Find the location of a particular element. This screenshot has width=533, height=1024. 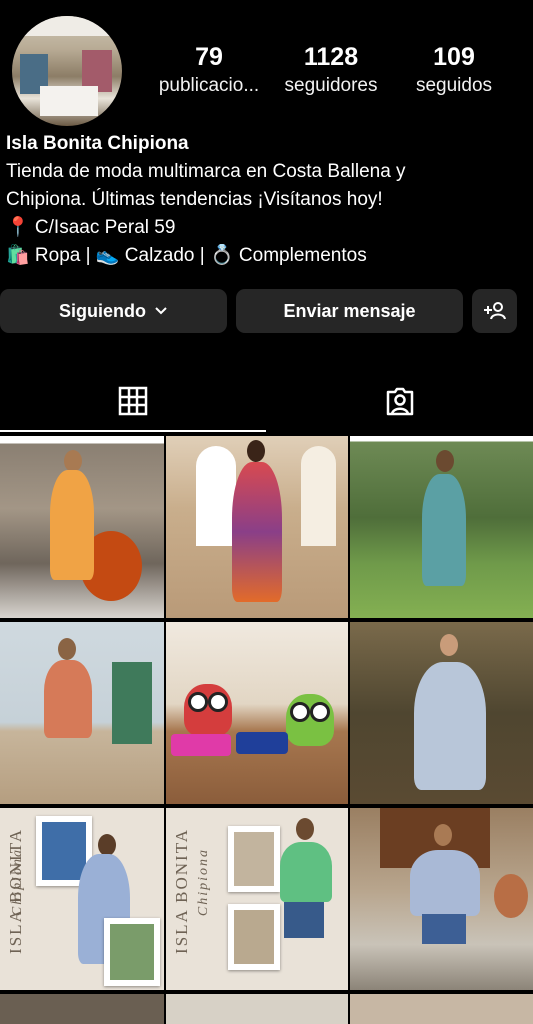

profile-avatar is located at coordinates (67, 71).